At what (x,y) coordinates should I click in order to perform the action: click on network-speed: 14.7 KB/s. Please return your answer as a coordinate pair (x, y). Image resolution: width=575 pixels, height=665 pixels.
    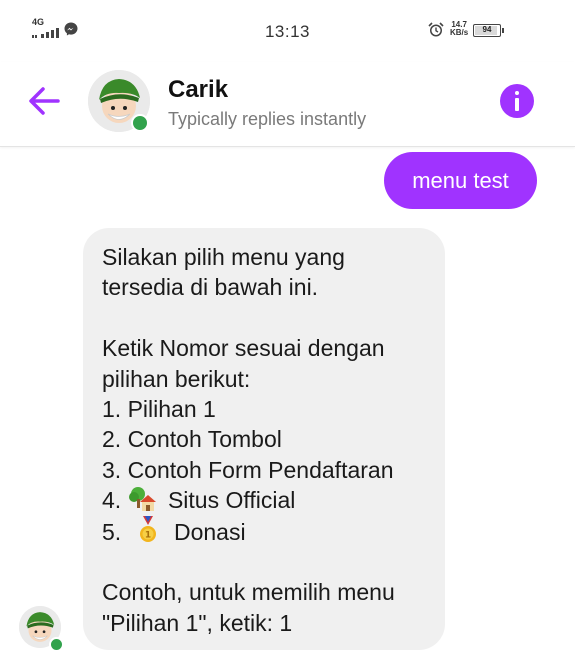
    Looking at the image, I should click on (459, 29).